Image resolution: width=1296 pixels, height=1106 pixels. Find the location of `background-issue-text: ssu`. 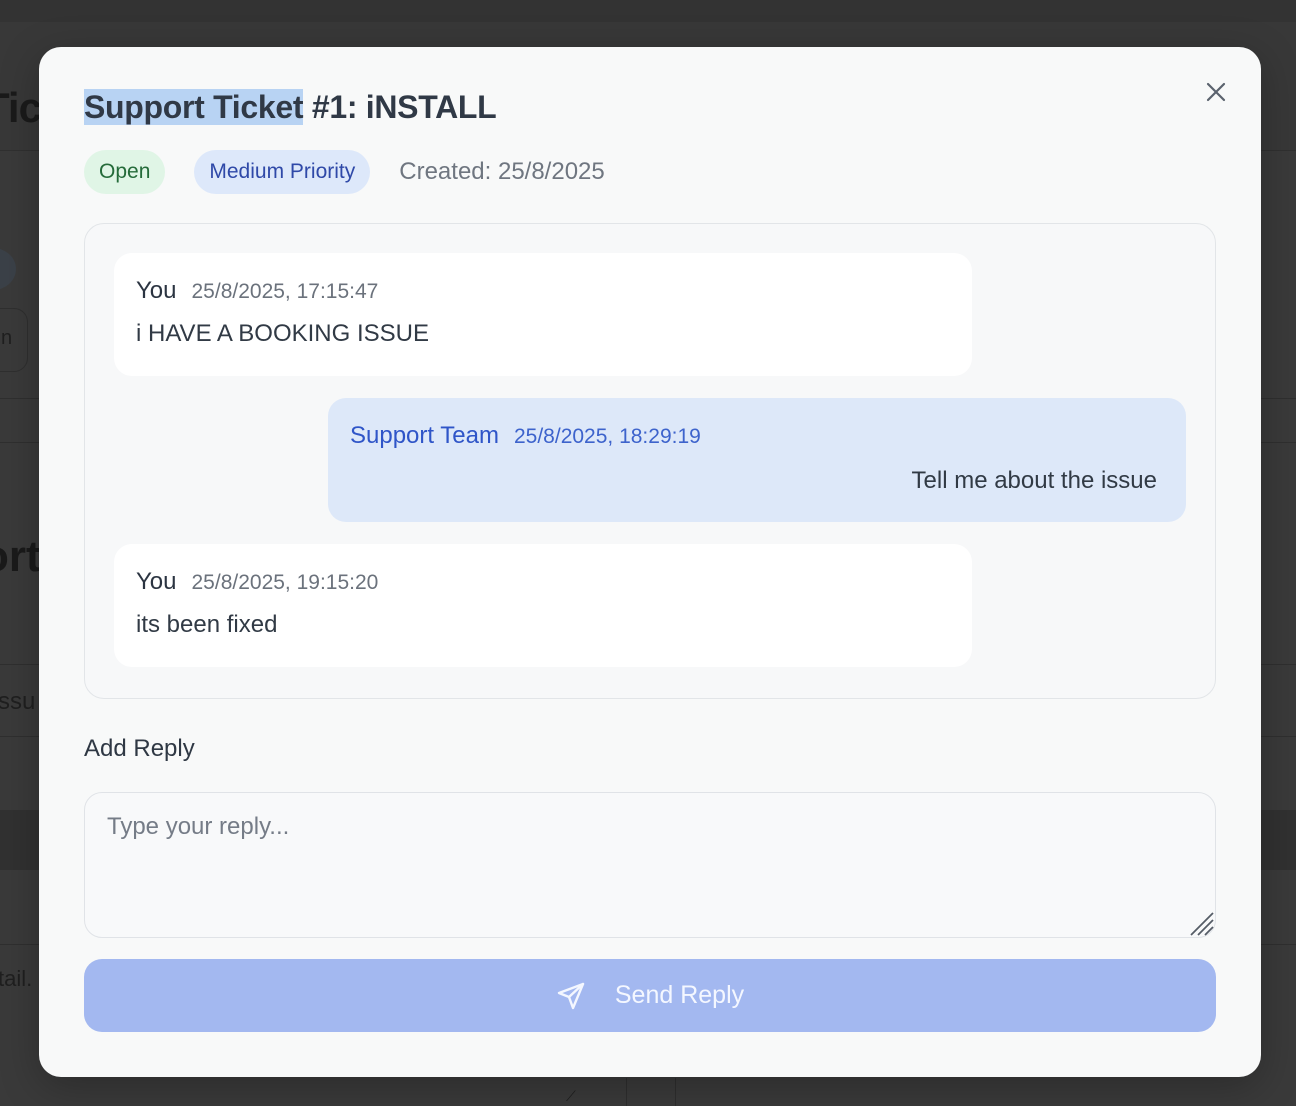

background-issue-text: ssu is located at coordinates (18, 701).